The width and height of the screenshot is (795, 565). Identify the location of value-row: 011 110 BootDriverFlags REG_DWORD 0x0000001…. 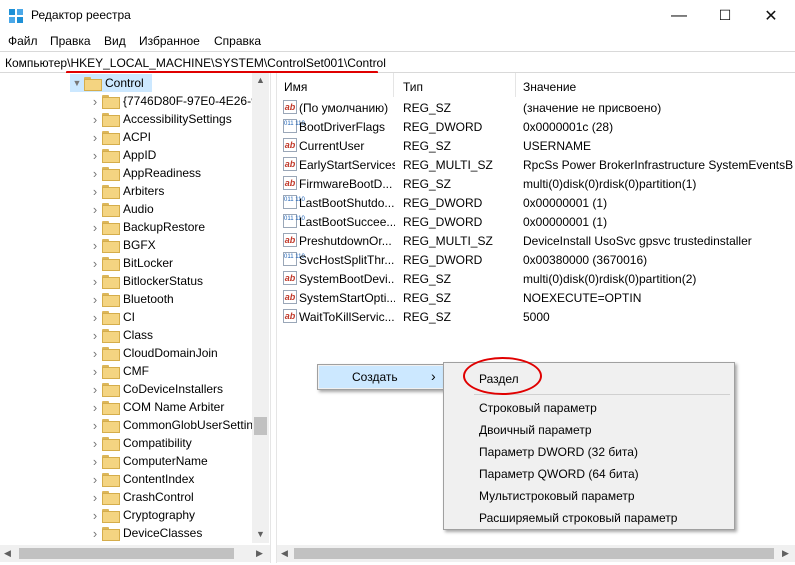
(536, 126).